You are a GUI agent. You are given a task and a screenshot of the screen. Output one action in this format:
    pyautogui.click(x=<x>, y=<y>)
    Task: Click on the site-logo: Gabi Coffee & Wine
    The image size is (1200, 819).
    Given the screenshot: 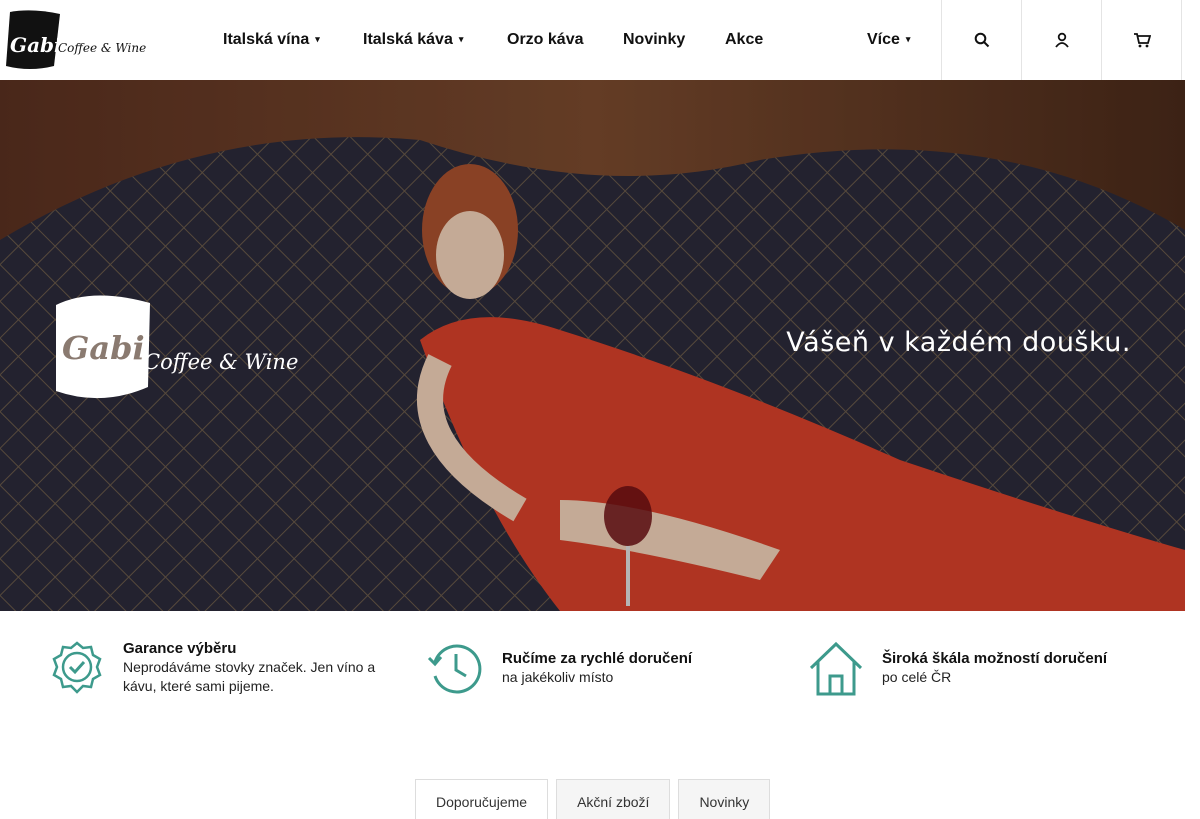 What is the action you would take?
    pyautogui.click(x=77, y=40)
    